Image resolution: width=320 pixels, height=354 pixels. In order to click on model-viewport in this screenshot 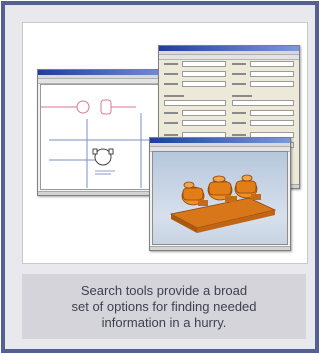, I will do `click(220, 198)`.